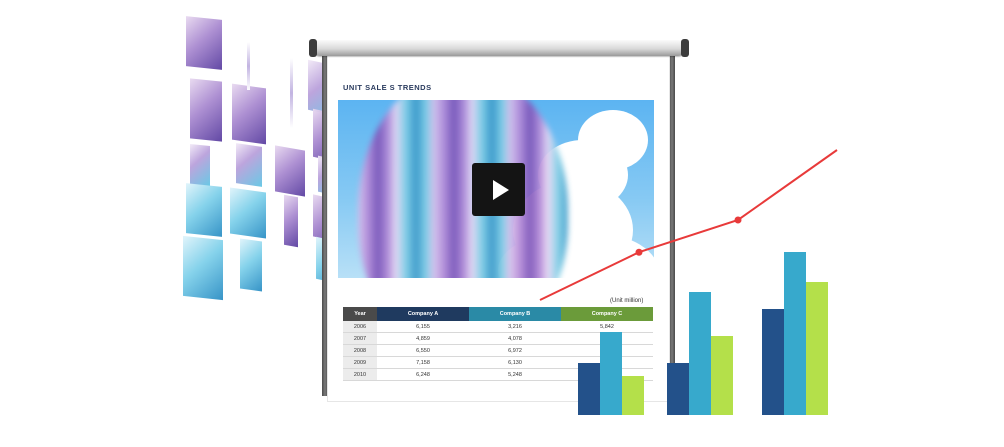 The image size is (1004, 447). What do you see at coordinates (515, 362) in the screenshot?
I see `cell-company-b: 6,130` at bounding box center [515, 362].